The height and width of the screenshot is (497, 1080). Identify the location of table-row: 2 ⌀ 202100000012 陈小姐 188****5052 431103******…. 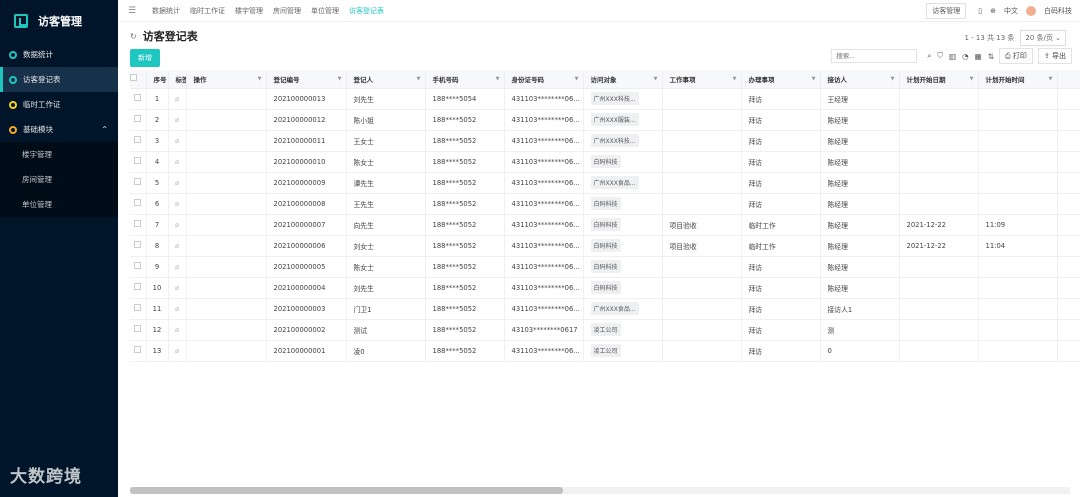
(605, 120).